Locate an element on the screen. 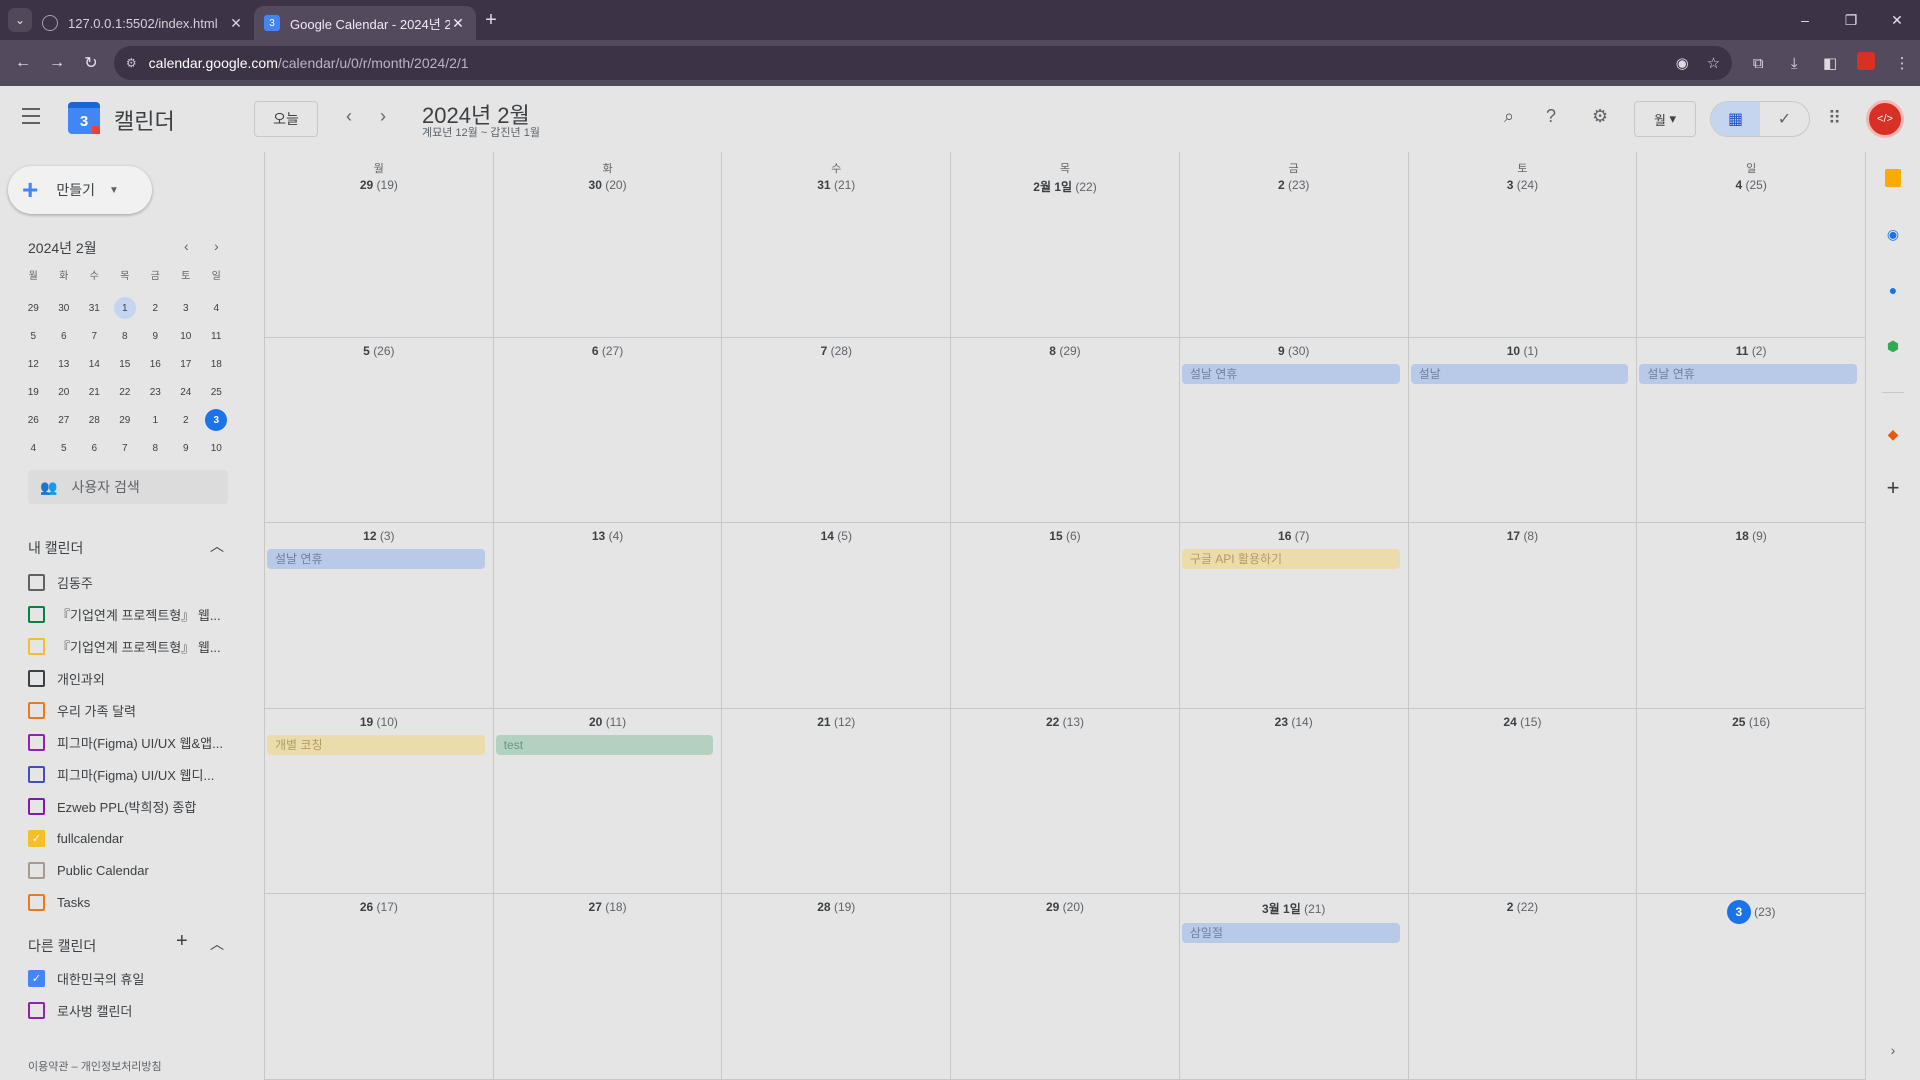 The width and height of the screenshot is (1920, 1080). day-cell: 9 (30) 설날 연휴 is located at coordinates (1294, 430).